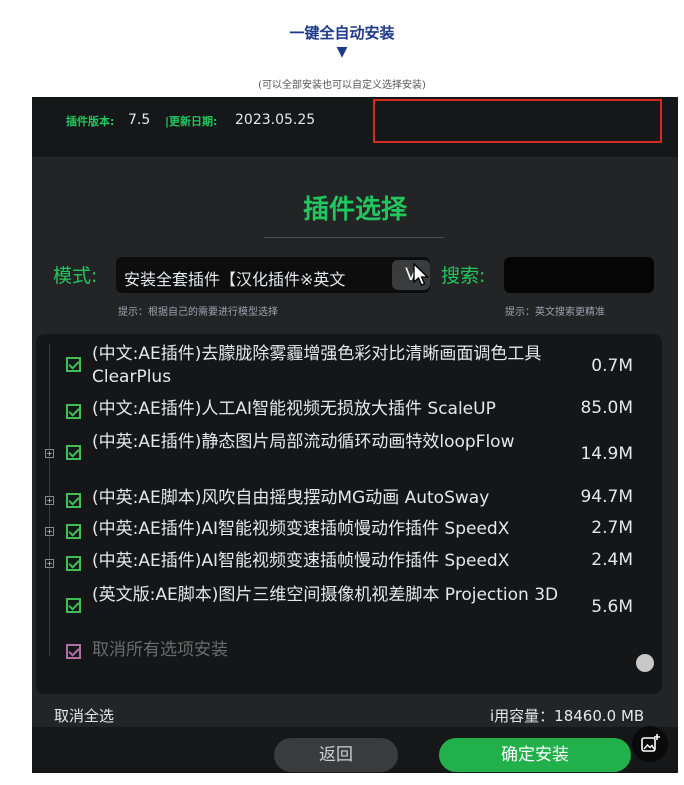 The height and width of the screenshot is (785, 684). I want to click on plugin-name: (中英:AE脚本)风吹自由摇曳摆动MG动画 AutoSway, so click(291, 498).